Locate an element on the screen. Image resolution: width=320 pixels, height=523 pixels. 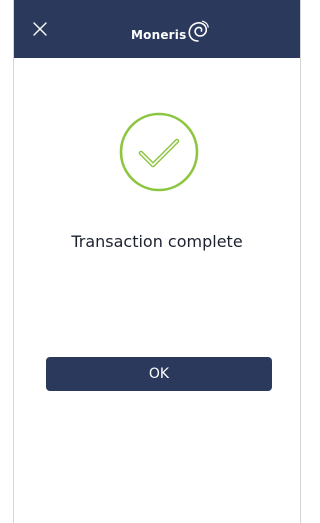
moneris-logo: Moneris is located at coordinates (170, 30).